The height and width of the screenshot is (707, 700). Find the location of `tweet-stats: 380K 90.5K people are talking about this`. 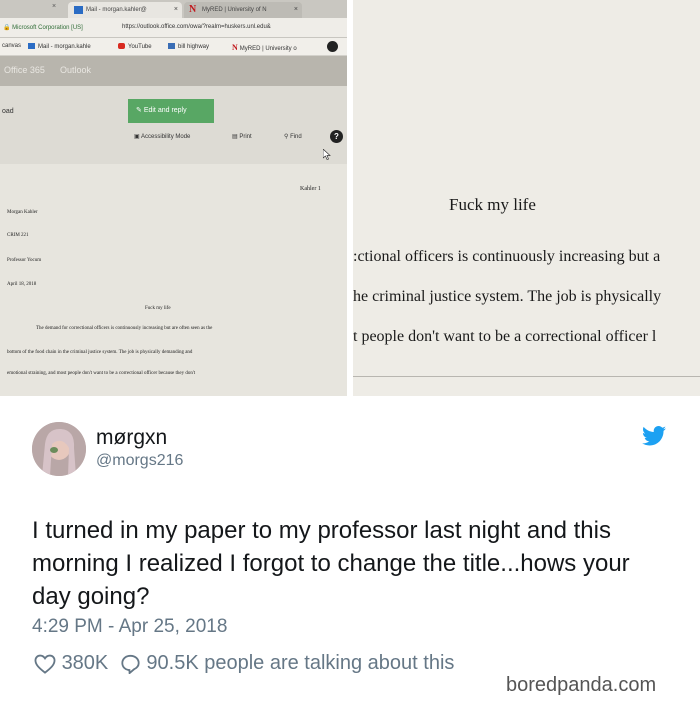

tweet-stats: 380K 90.5K people are talking about this is located at coordinates (244, 664).